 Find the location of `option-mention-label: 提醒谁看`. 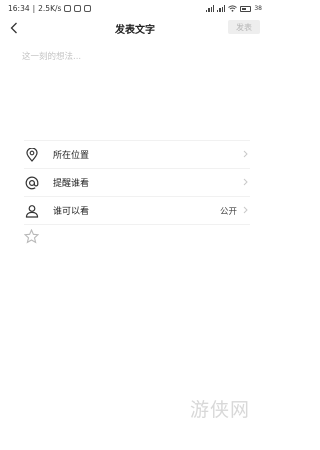

option-mention-label: 提醒谁看 is located at coordinates (71, 184).